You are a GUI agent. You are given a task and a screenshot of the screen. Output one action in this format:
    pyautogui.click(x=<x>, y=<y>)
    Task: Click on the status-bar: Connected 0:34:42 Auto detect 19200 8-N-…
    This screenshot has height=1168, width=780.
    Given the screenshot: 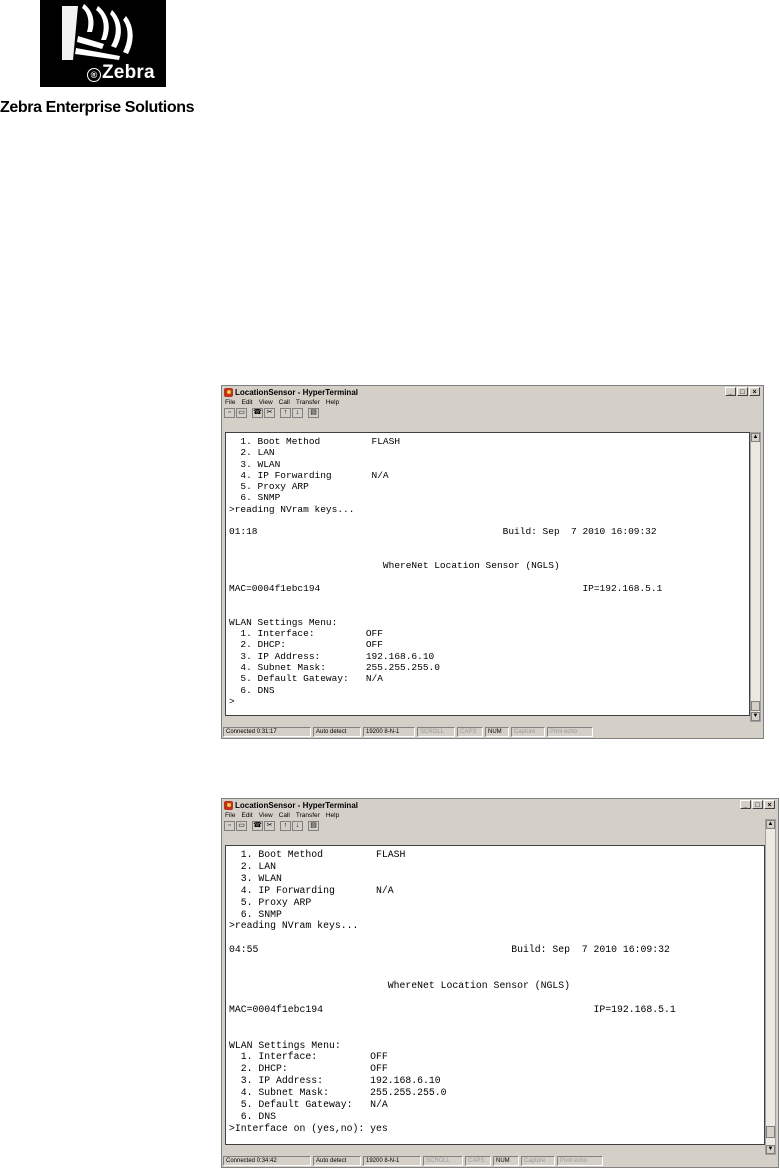 What is the action you would take?
    pyautogui.click(x=500, y=1161)
    